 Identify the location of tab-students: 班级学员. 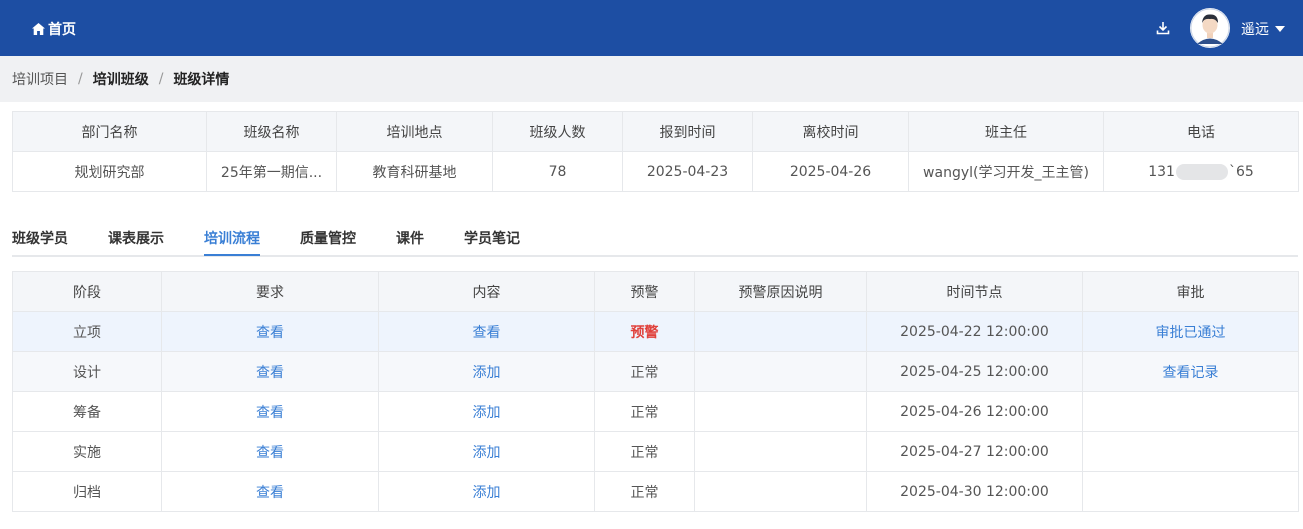
(40, 238).